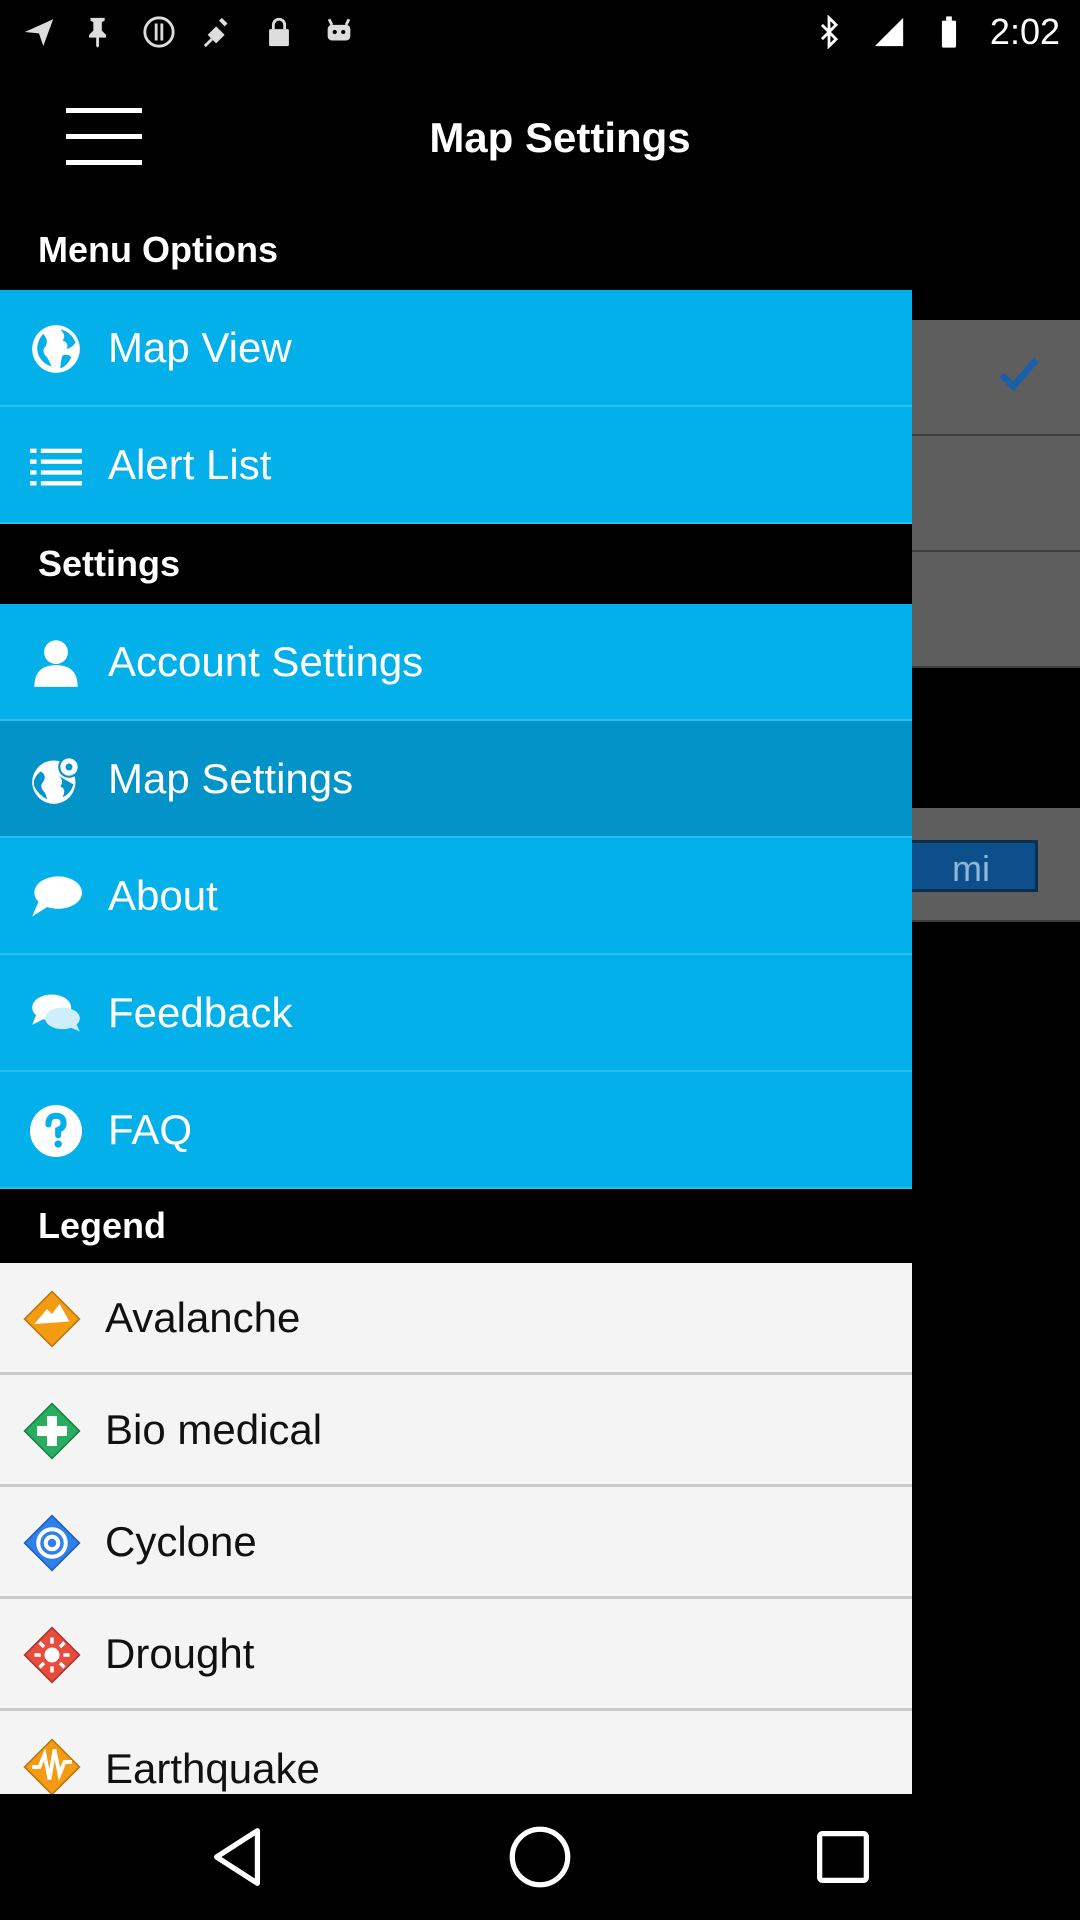 This screenshot has width=1080, height=1920. Describe the element at coordinates (57, 896) in the screenshot. I see `speech-bubble-icon` at that location.